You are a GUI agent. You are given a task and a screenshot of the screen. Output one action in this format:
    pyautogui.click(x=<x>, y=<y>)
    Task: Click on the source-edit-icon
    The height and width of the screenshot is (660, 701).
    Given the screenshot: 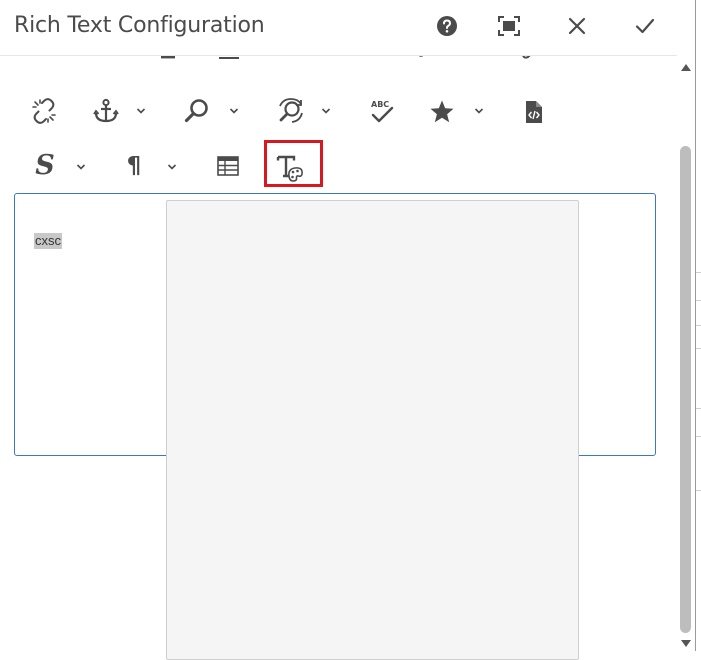 What is the action you would take?
    pyautogui.click(x=534, y=112)
    